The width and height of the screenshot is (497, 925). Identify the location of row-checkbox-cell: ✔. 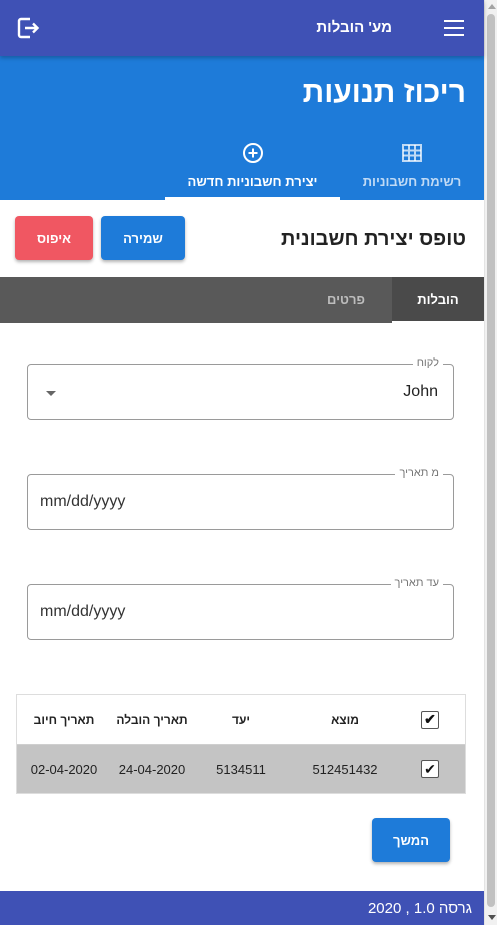
(430, 769).